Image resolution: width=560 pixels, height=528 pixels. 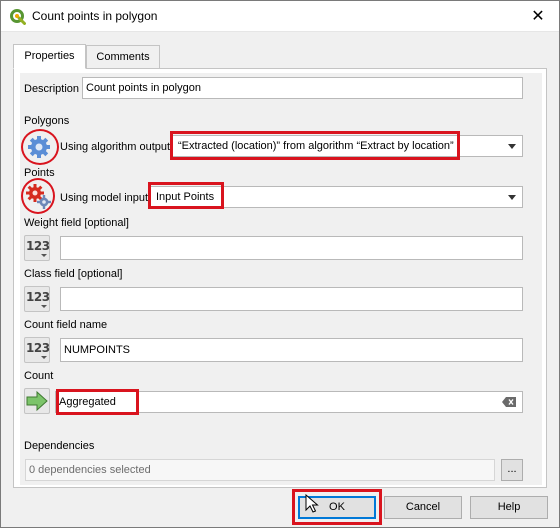 What do you see at coordinates (39, 376) in the screenshot?
I see `count-label: Count` at bounding box center [39, 376].